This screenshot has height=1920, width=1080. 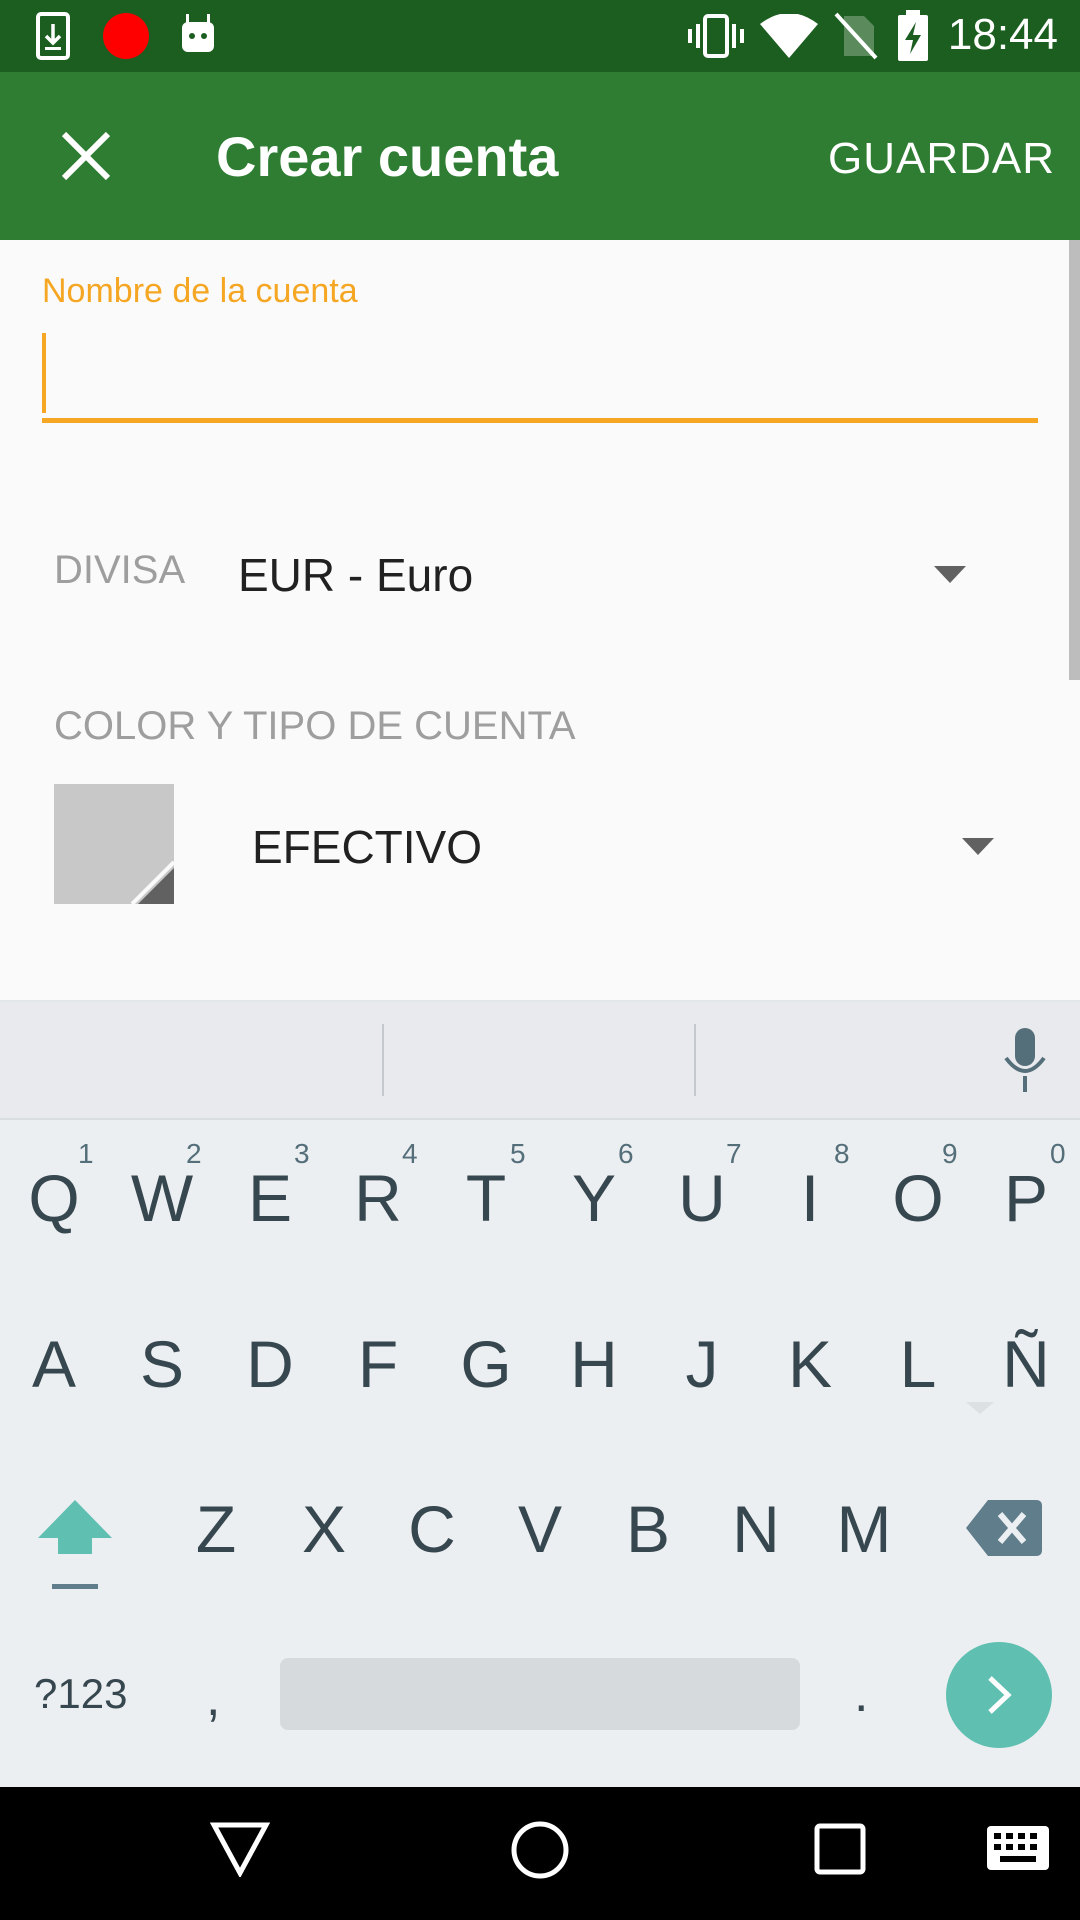 I want to click on backspace-icon, so click(x=1004, y=1528).